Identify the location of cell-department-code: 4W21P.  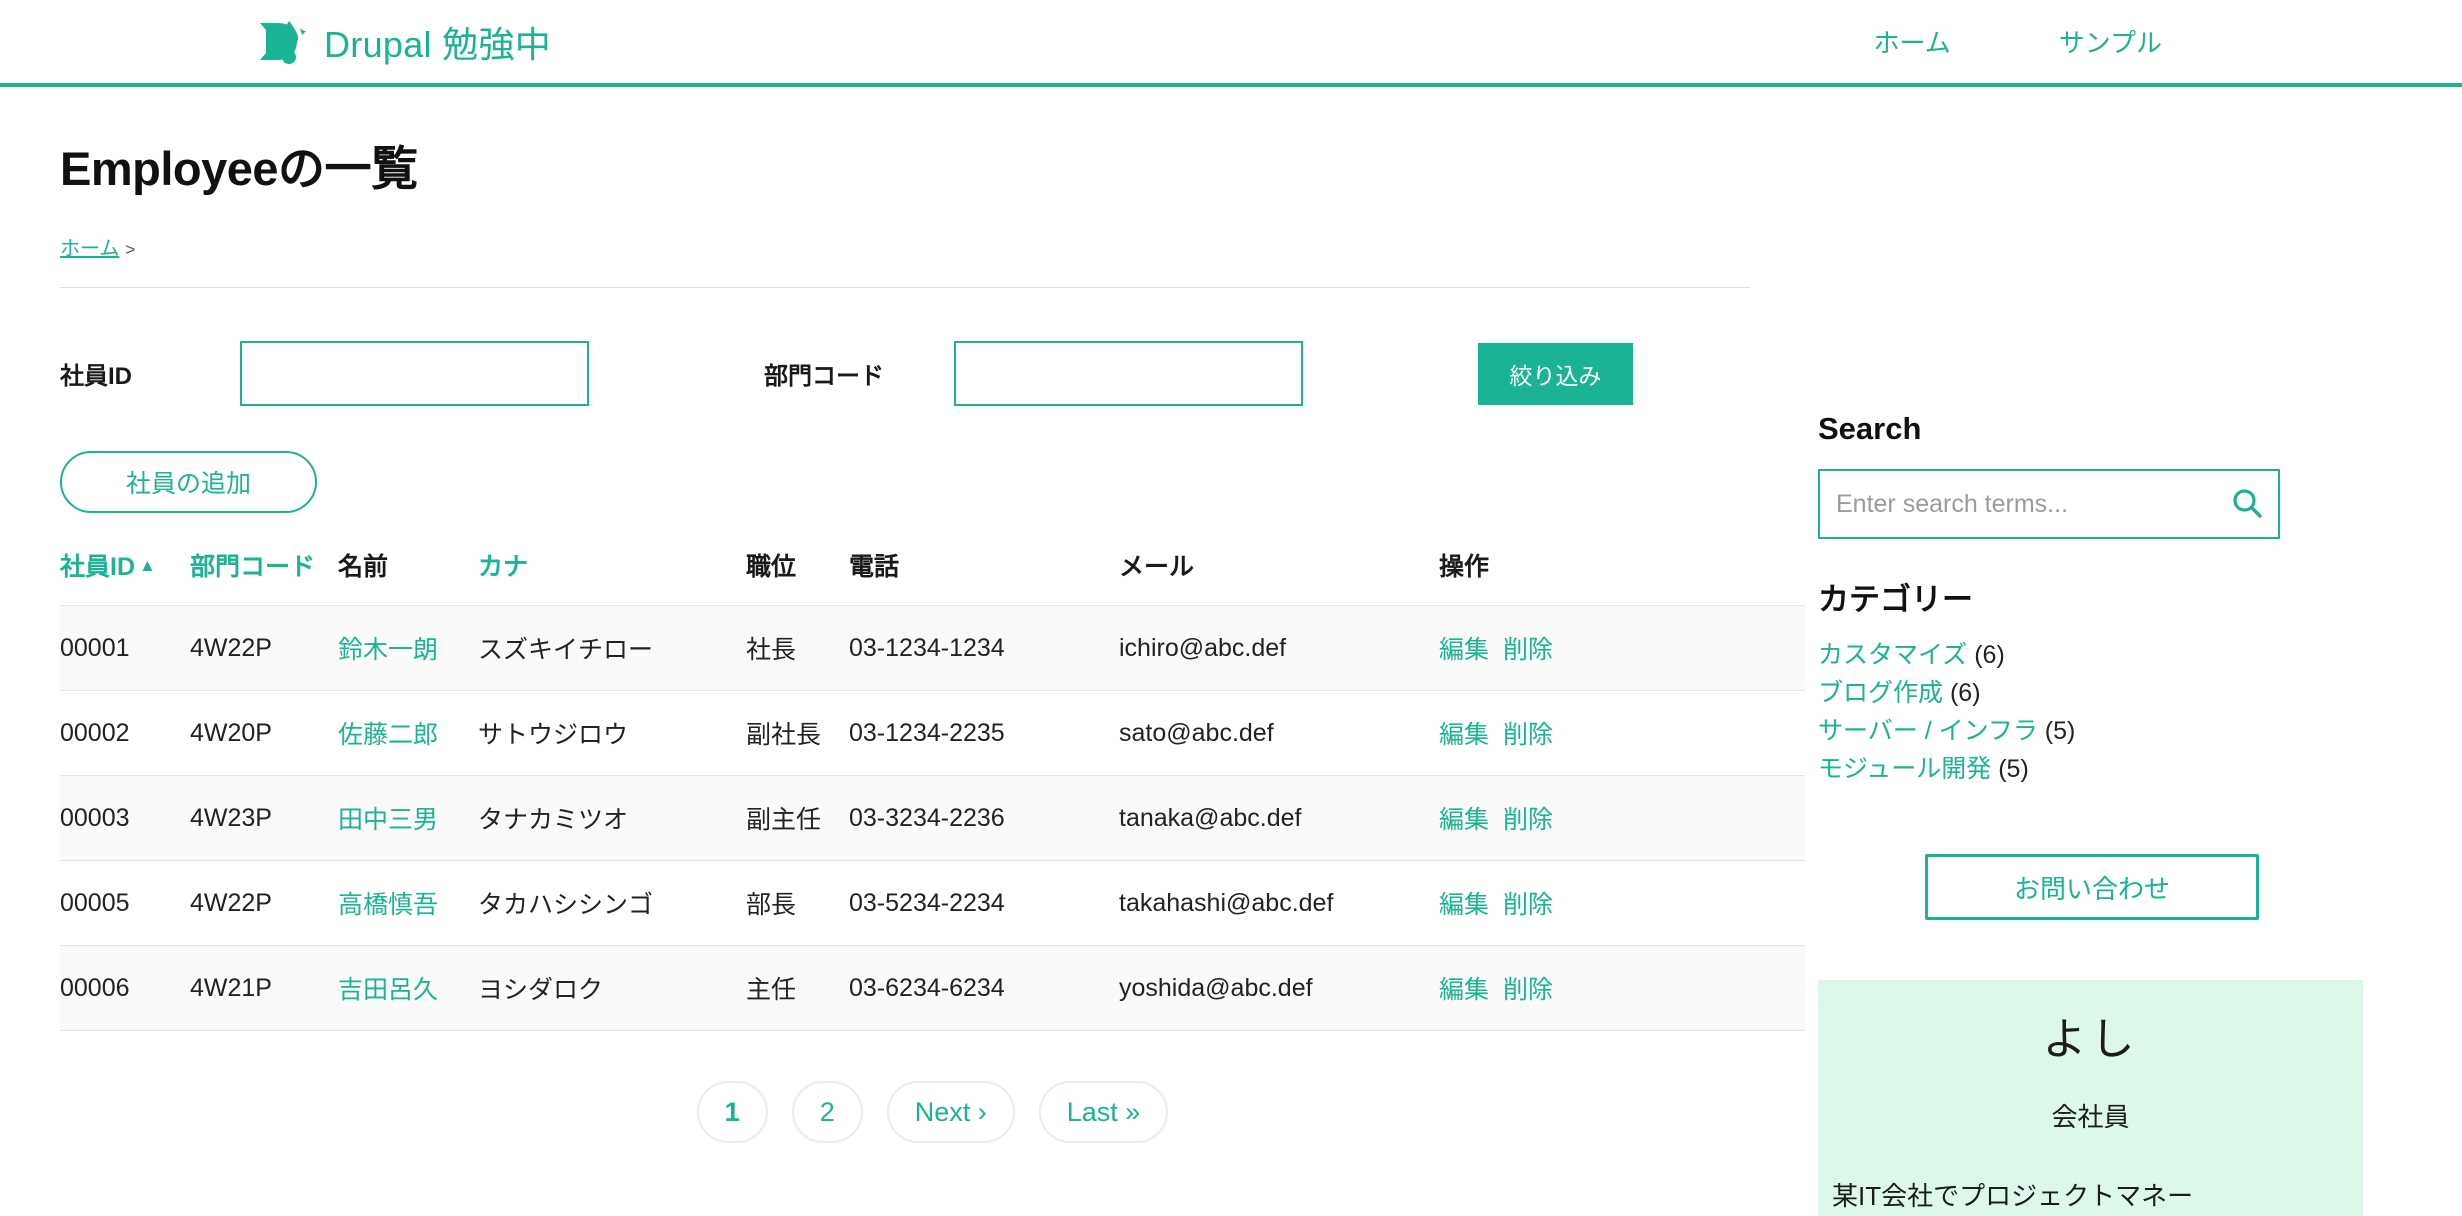
(264, 988).